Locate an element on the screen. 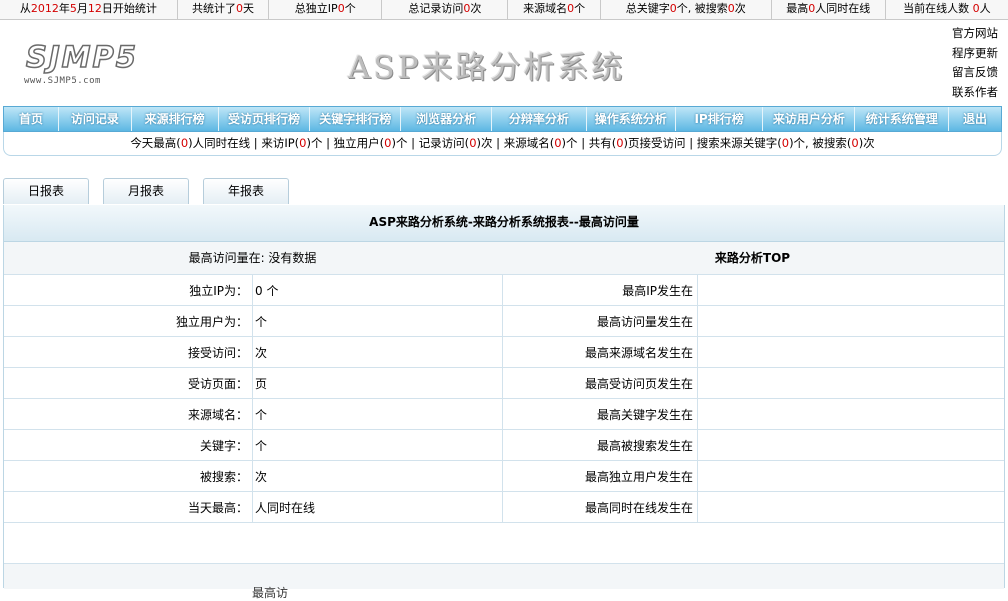 Image resolution: width=1008 pixels, height=601 pixels. nav-visit-records: 访问记录 is located at coordinates (95, 119).